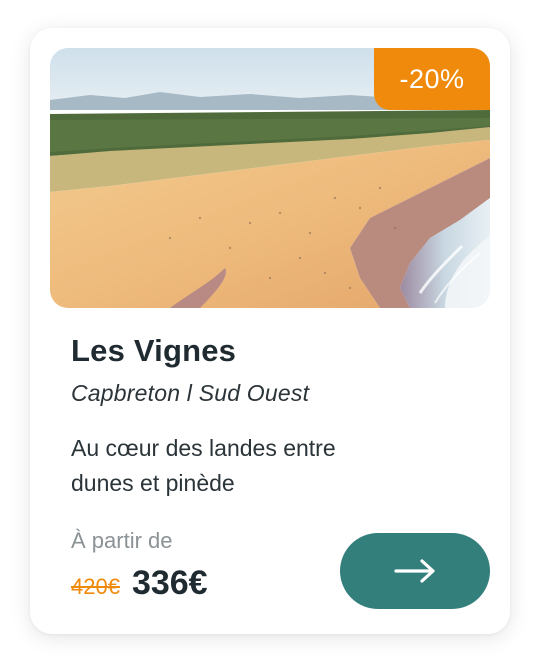 This screenshot has width=540, height=668. What do you see at coordinates (95, 586) in the screenshot?
I see `old-price: 420€` at bounding box center [95, 586].